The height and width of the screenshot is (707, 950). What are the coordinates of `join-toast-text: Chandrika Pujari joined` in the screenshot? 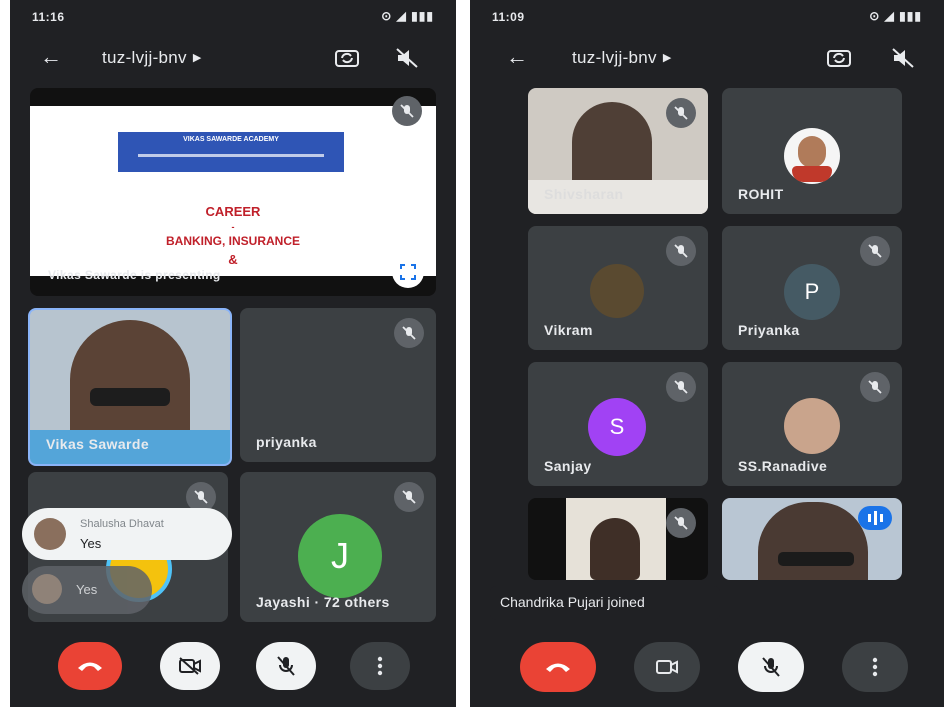 It's located at (572, 602).